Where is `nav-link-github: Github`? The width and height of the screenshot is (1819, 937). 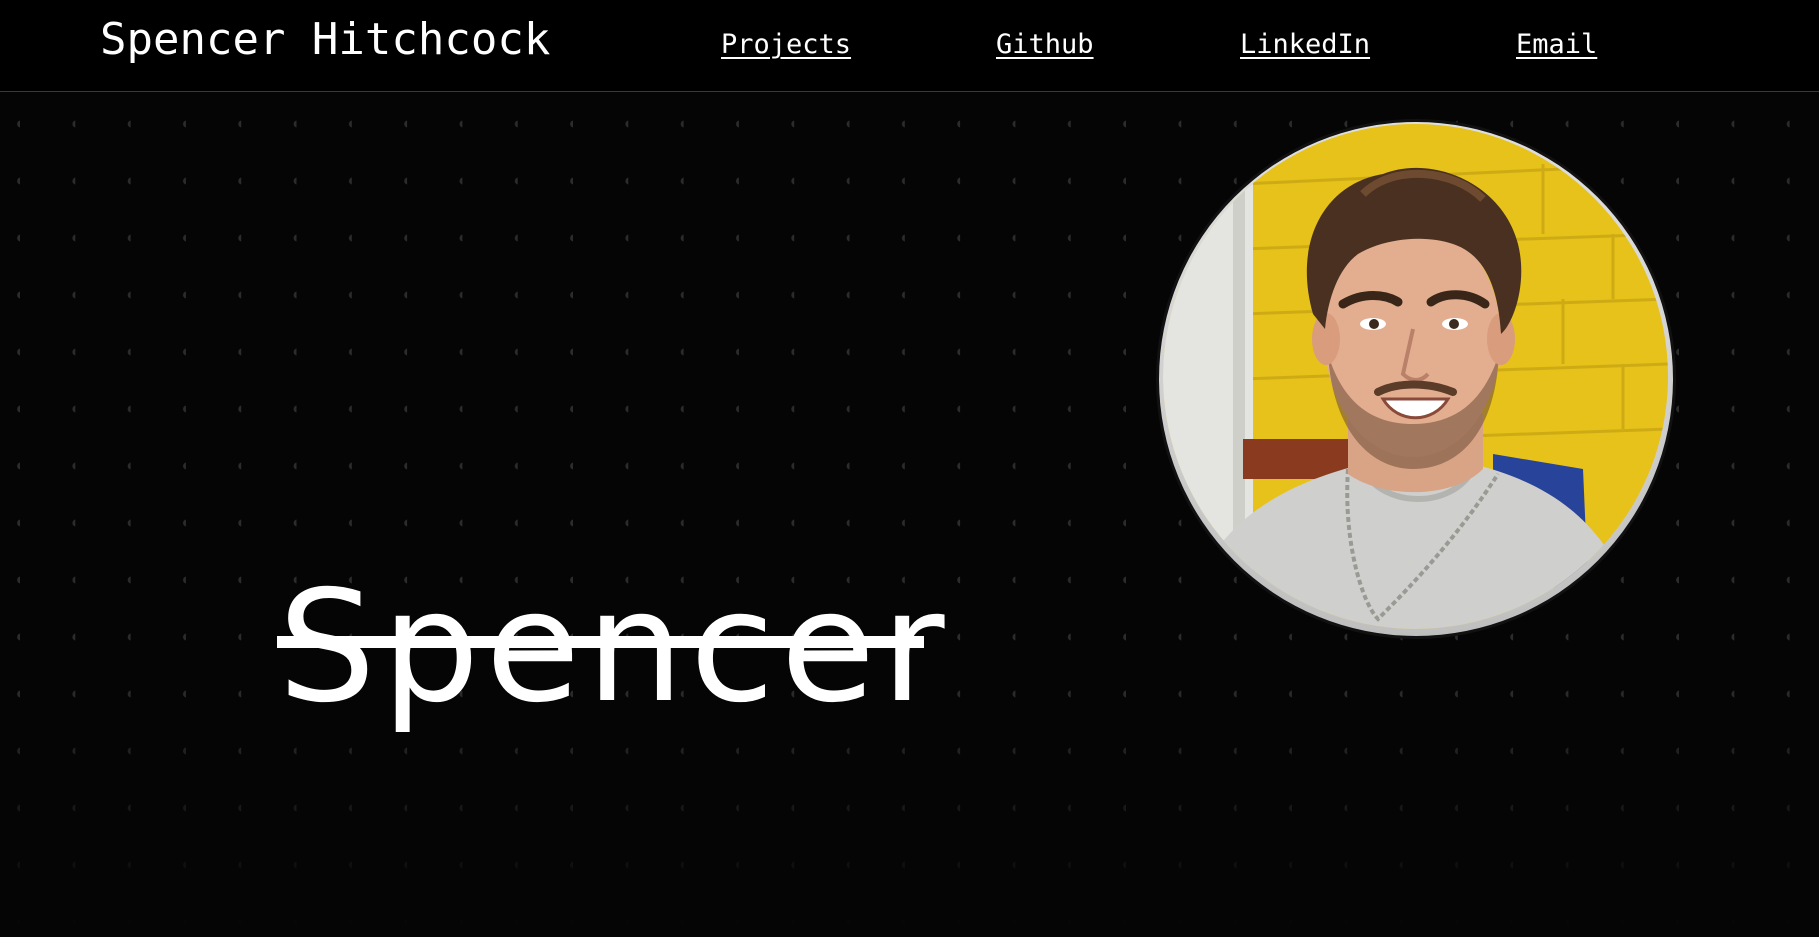 nav-link-github: Github is located at coordinates (1045, 45).